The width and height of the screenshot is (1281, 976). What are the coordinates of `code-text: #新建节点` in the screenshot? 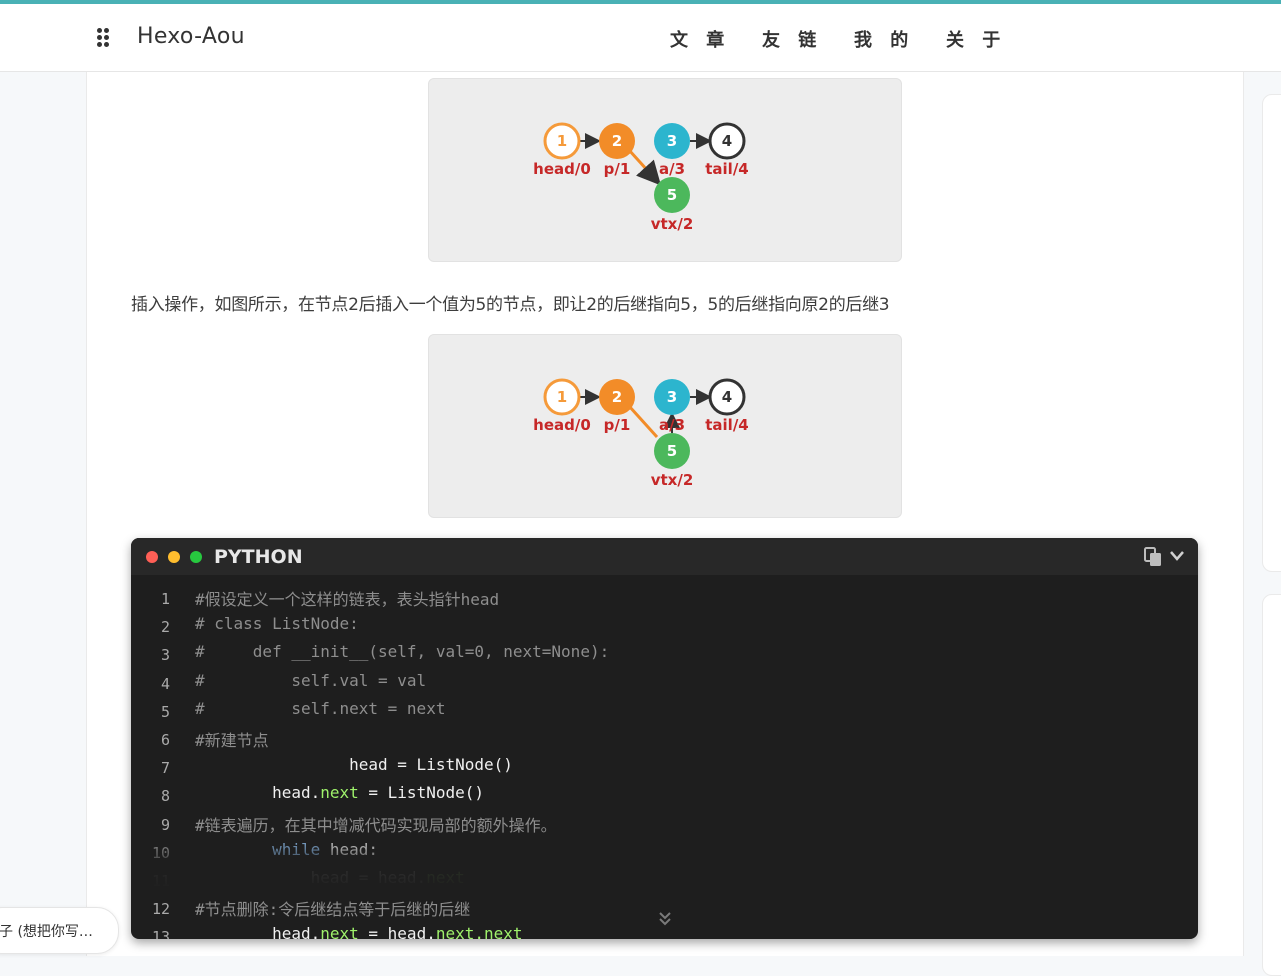 It's located at (232, 739).